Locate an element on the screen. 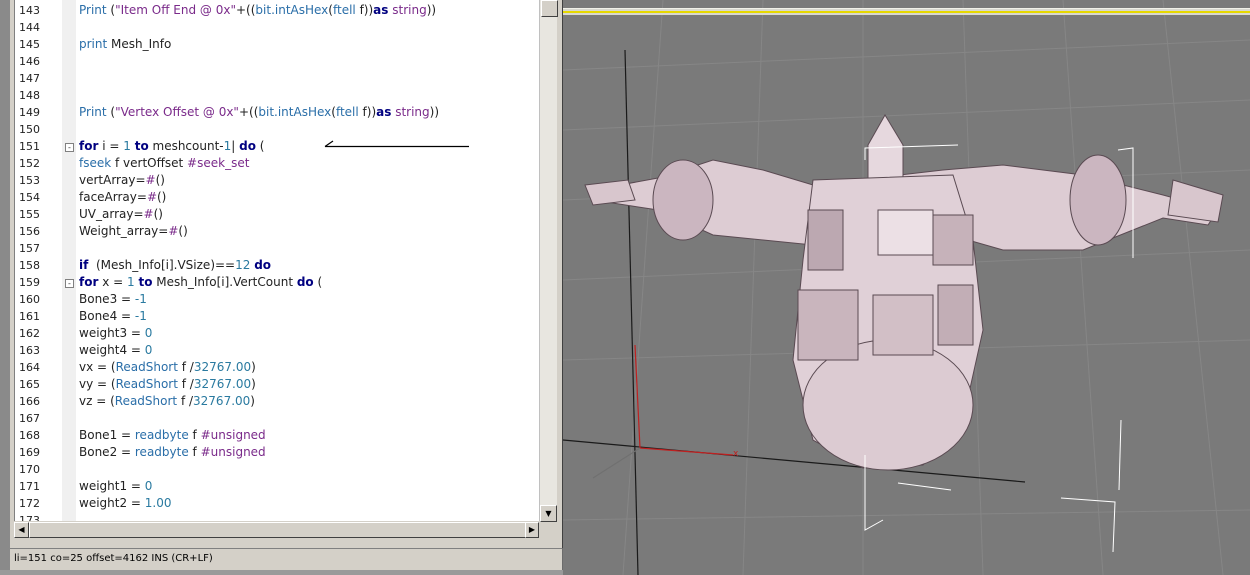 The height and width of the screenshot is (575, 1250). code-text: Bone3 = -1 is located at coordinates (113, 299).